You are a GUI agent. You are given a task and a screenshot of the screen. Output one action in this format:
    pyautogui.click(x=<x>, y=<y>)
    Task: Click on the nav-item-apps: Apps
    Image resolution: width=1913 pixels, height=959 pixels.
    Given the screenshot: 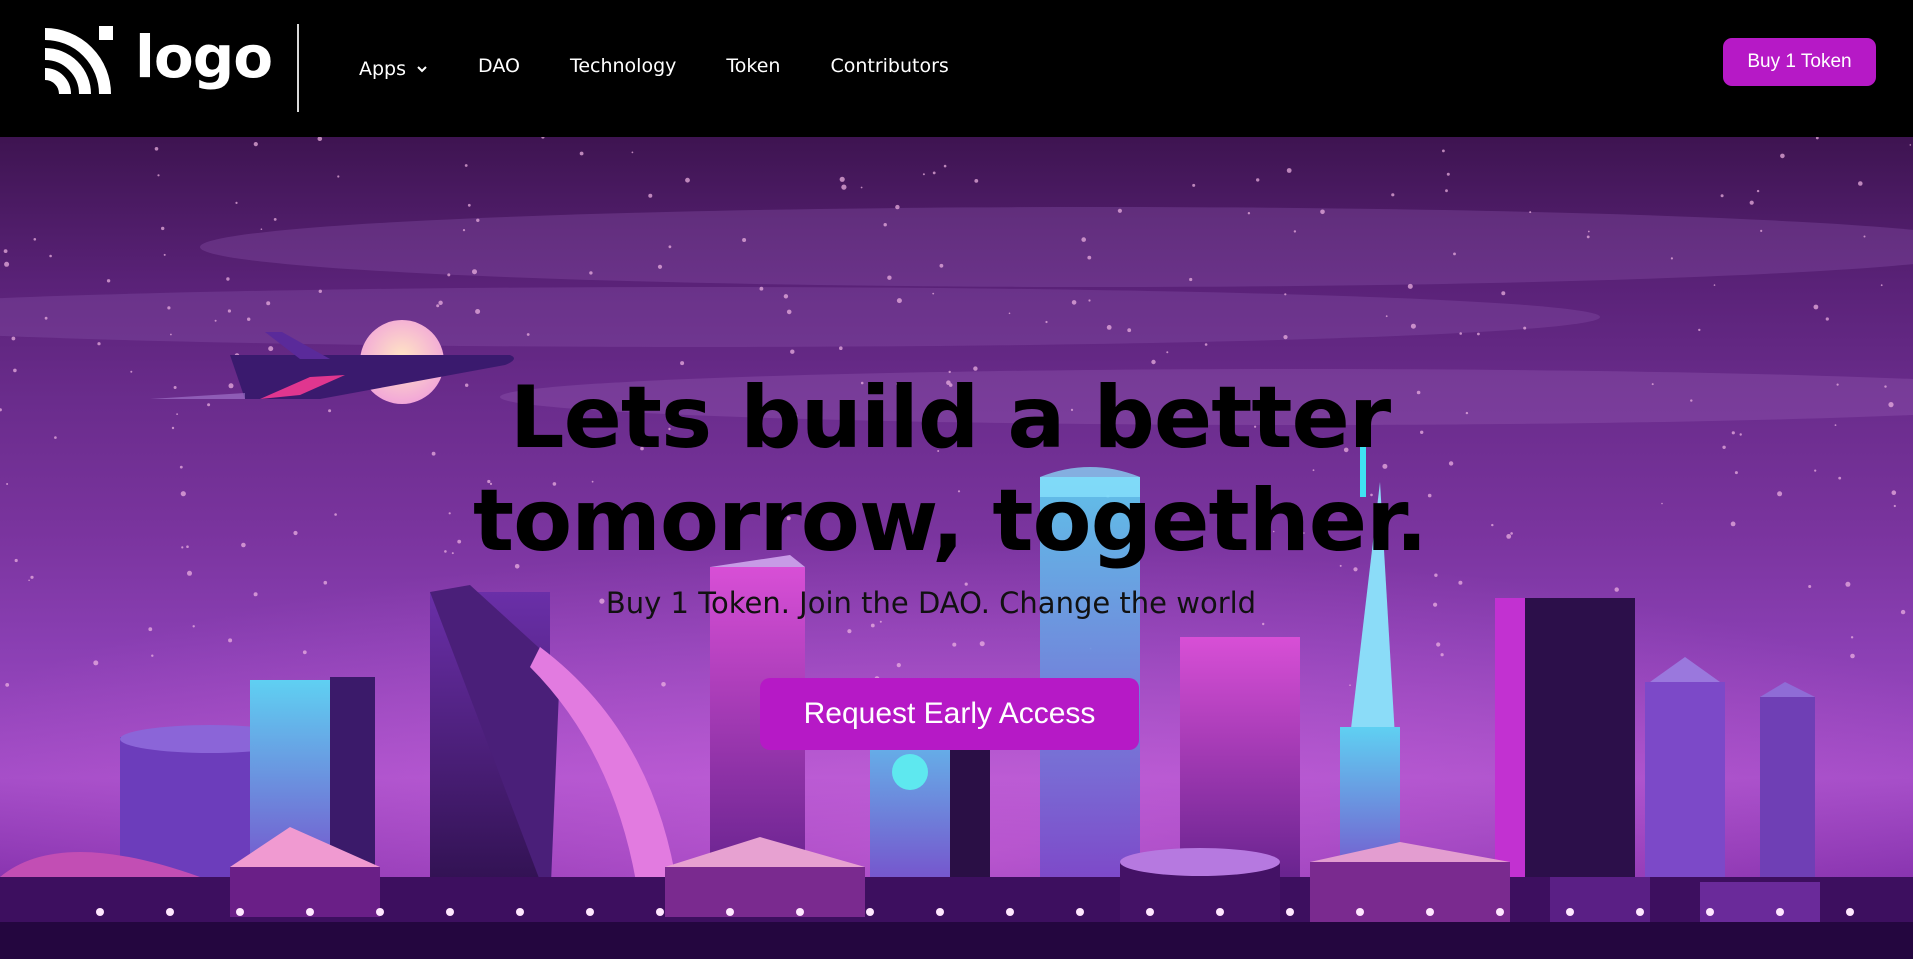 What is the action you would take?
    pyautogui.click(x=393, y=69)
    